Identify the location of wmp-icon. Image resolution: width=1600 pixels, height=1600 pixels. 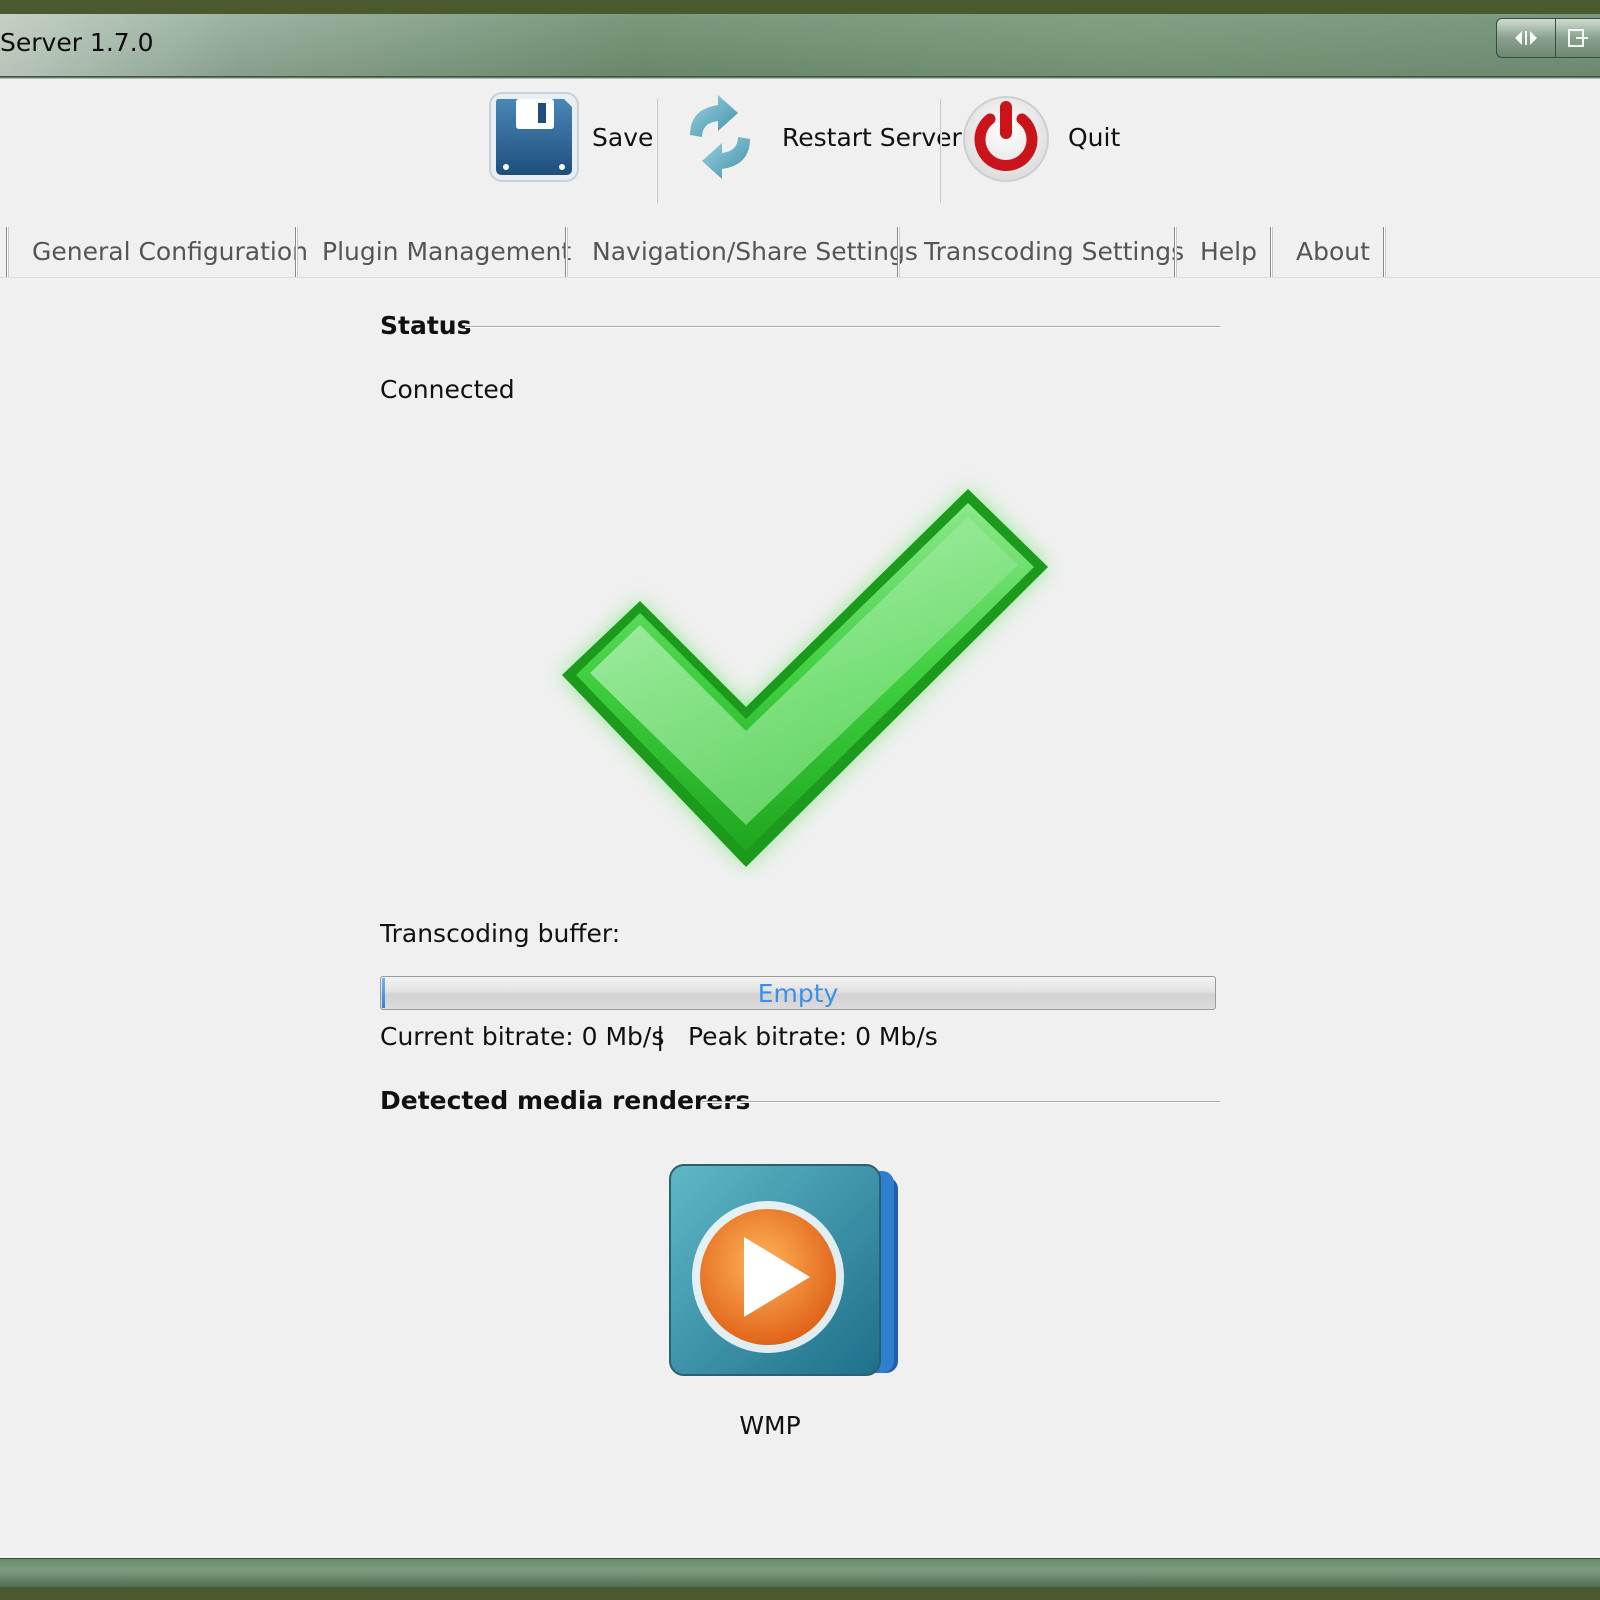
(783, 1270).